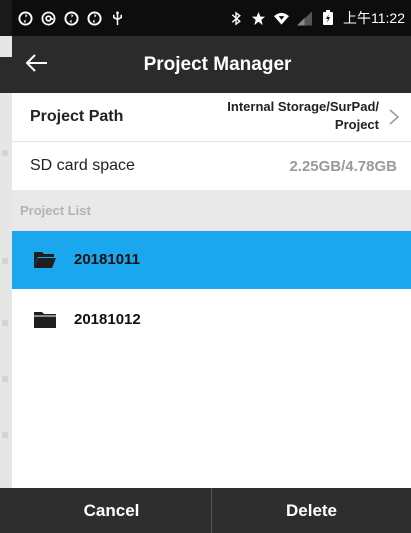 The height and width of the screenshot is (533, 411). I want to click on project-path-value-line2: Project, so click(356, 124).